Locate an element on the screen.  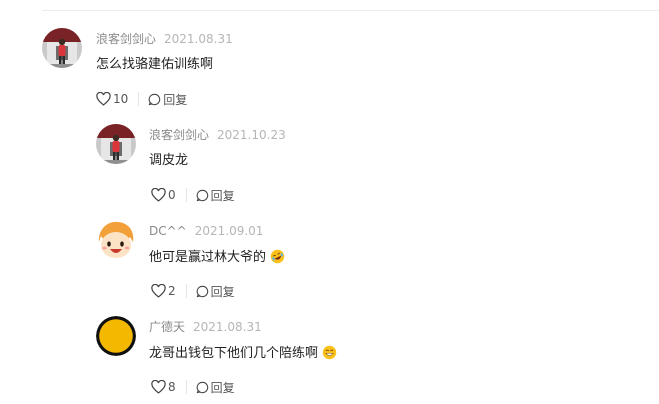
yellow-circle-avatar-icon is located at coordinates (116, 336).